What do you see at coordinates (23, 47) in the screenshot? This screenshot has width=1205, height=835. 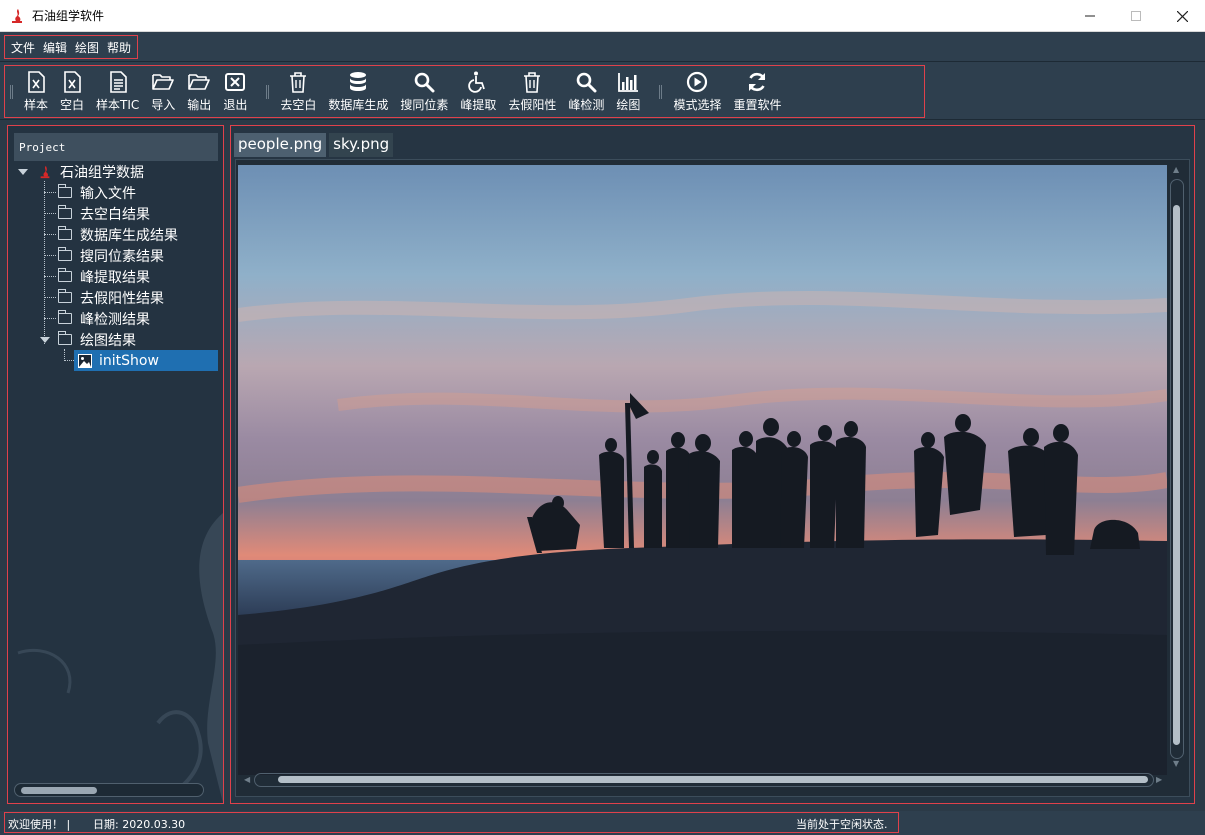 I see `menu-file: 文件` at bounding box center [23, 47].